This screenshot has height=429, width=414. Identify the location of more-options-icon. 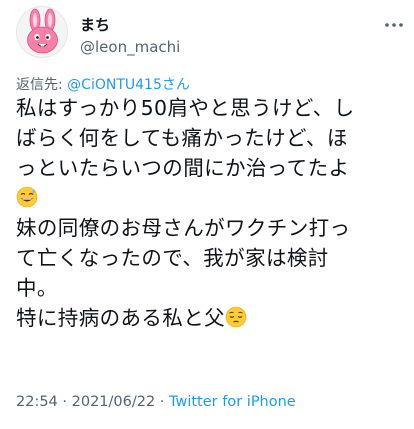
(394, 25).